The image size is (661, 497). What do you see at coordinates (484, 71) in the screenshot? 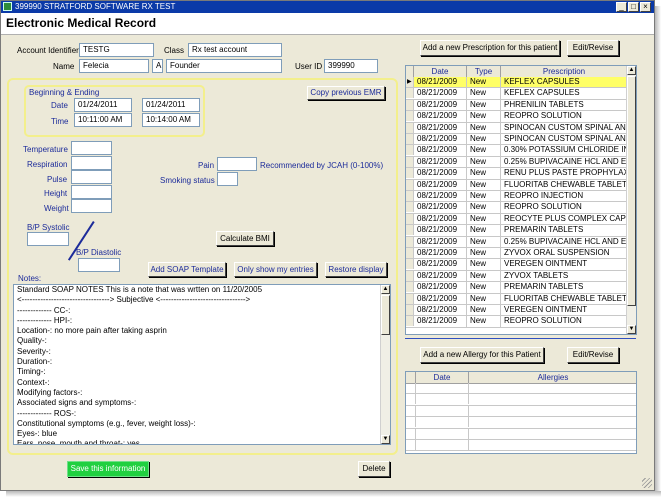
I see `column-type: Type` at bounding box center [484, 71].